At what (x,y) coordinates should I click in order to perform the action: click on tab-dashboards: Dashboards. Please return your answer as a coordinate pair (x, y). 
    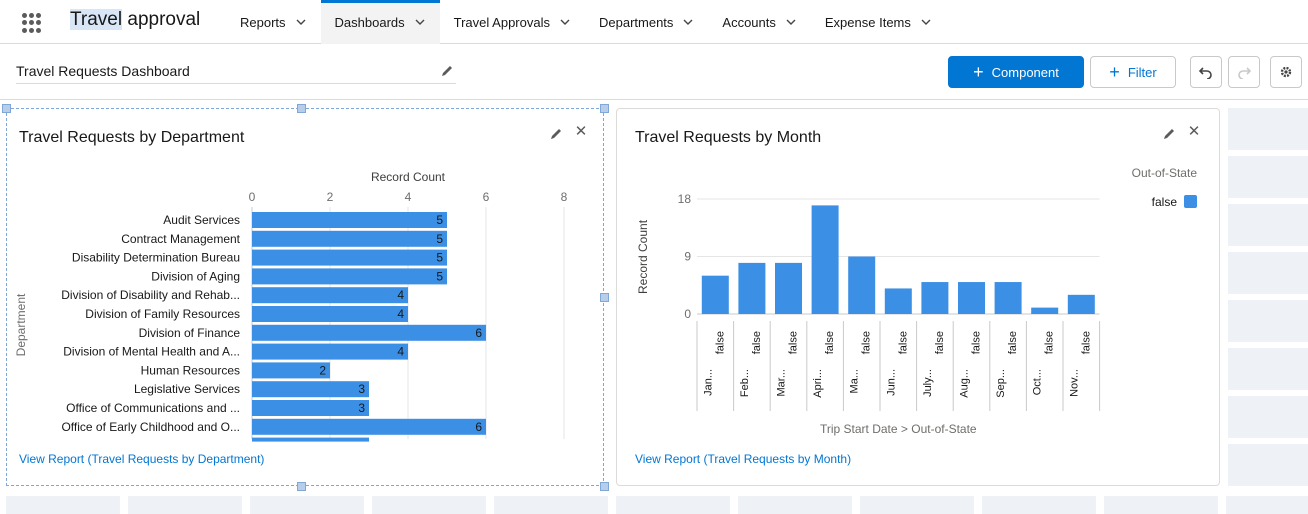
    Looking at the image, I should click on (380, 22).